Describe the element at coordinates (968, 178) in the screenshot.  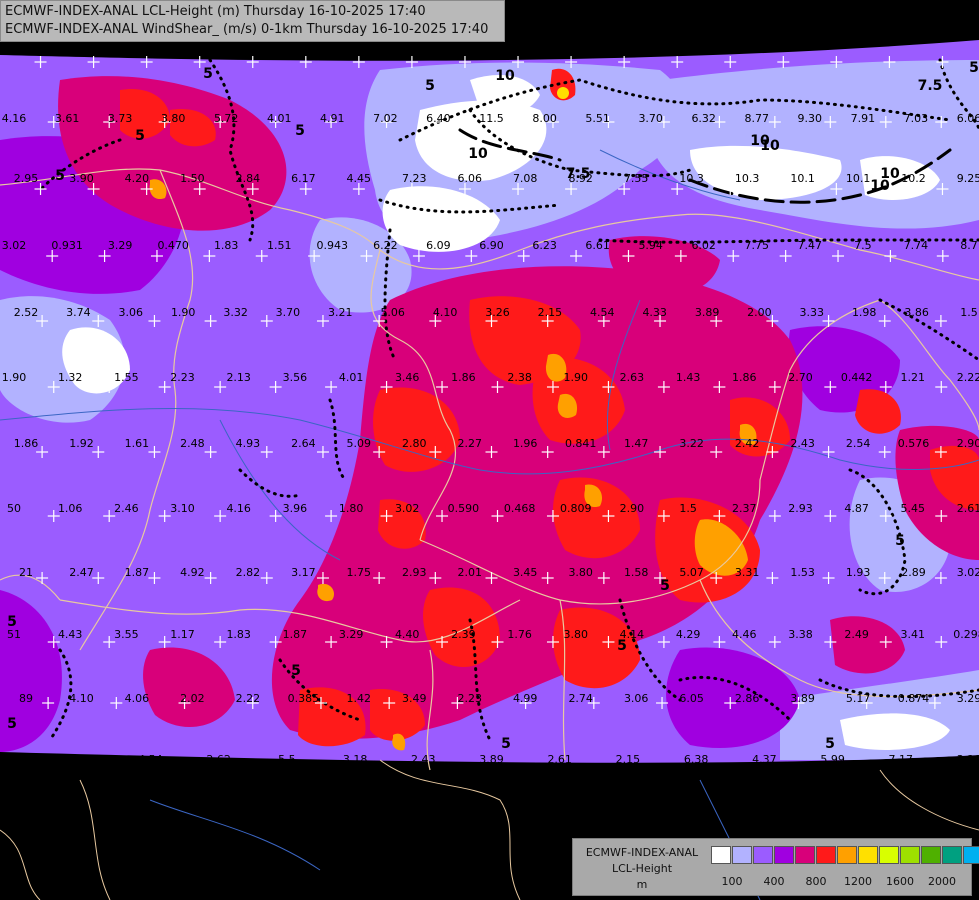
I see `value-label: 9.25` at that location.